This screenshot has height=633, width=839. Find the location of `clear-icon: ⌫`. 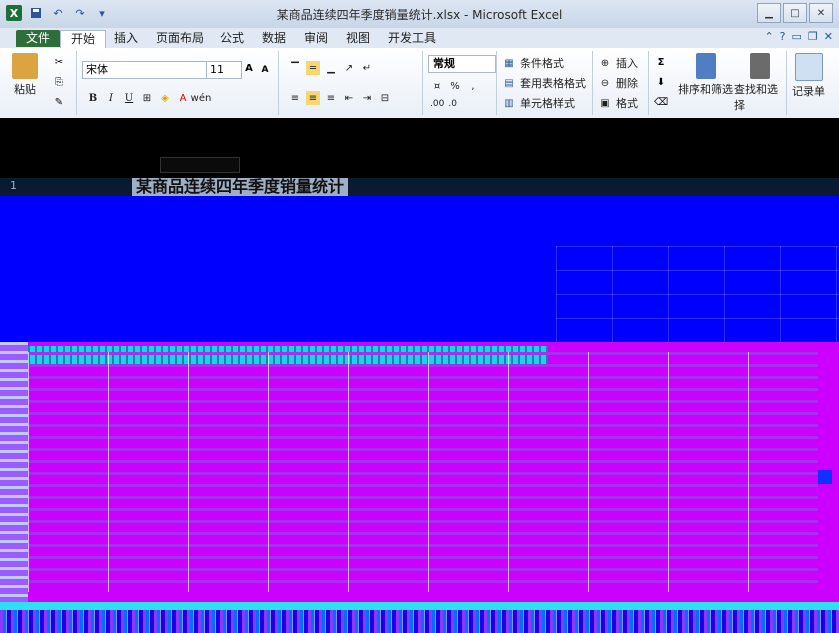

clear-icon: ⌫ is located at coordinates (661, 102).